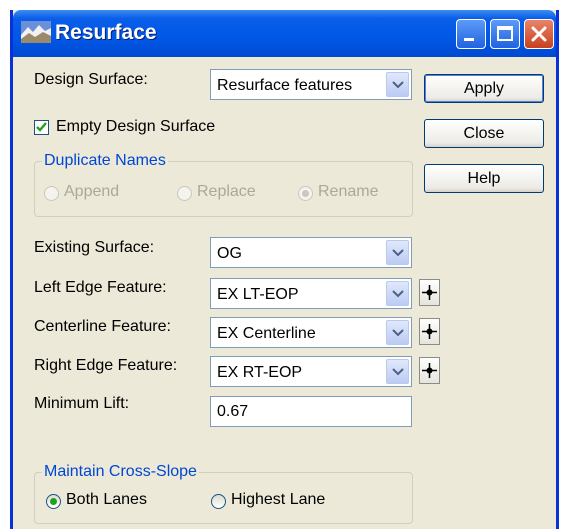 This screenshot has height=529, width=569. What do you see at coordinates (136, 126) in the screenshot?
I see `empty-design-surface-label: Empty Design Surface` at bounding box center [136, 126].